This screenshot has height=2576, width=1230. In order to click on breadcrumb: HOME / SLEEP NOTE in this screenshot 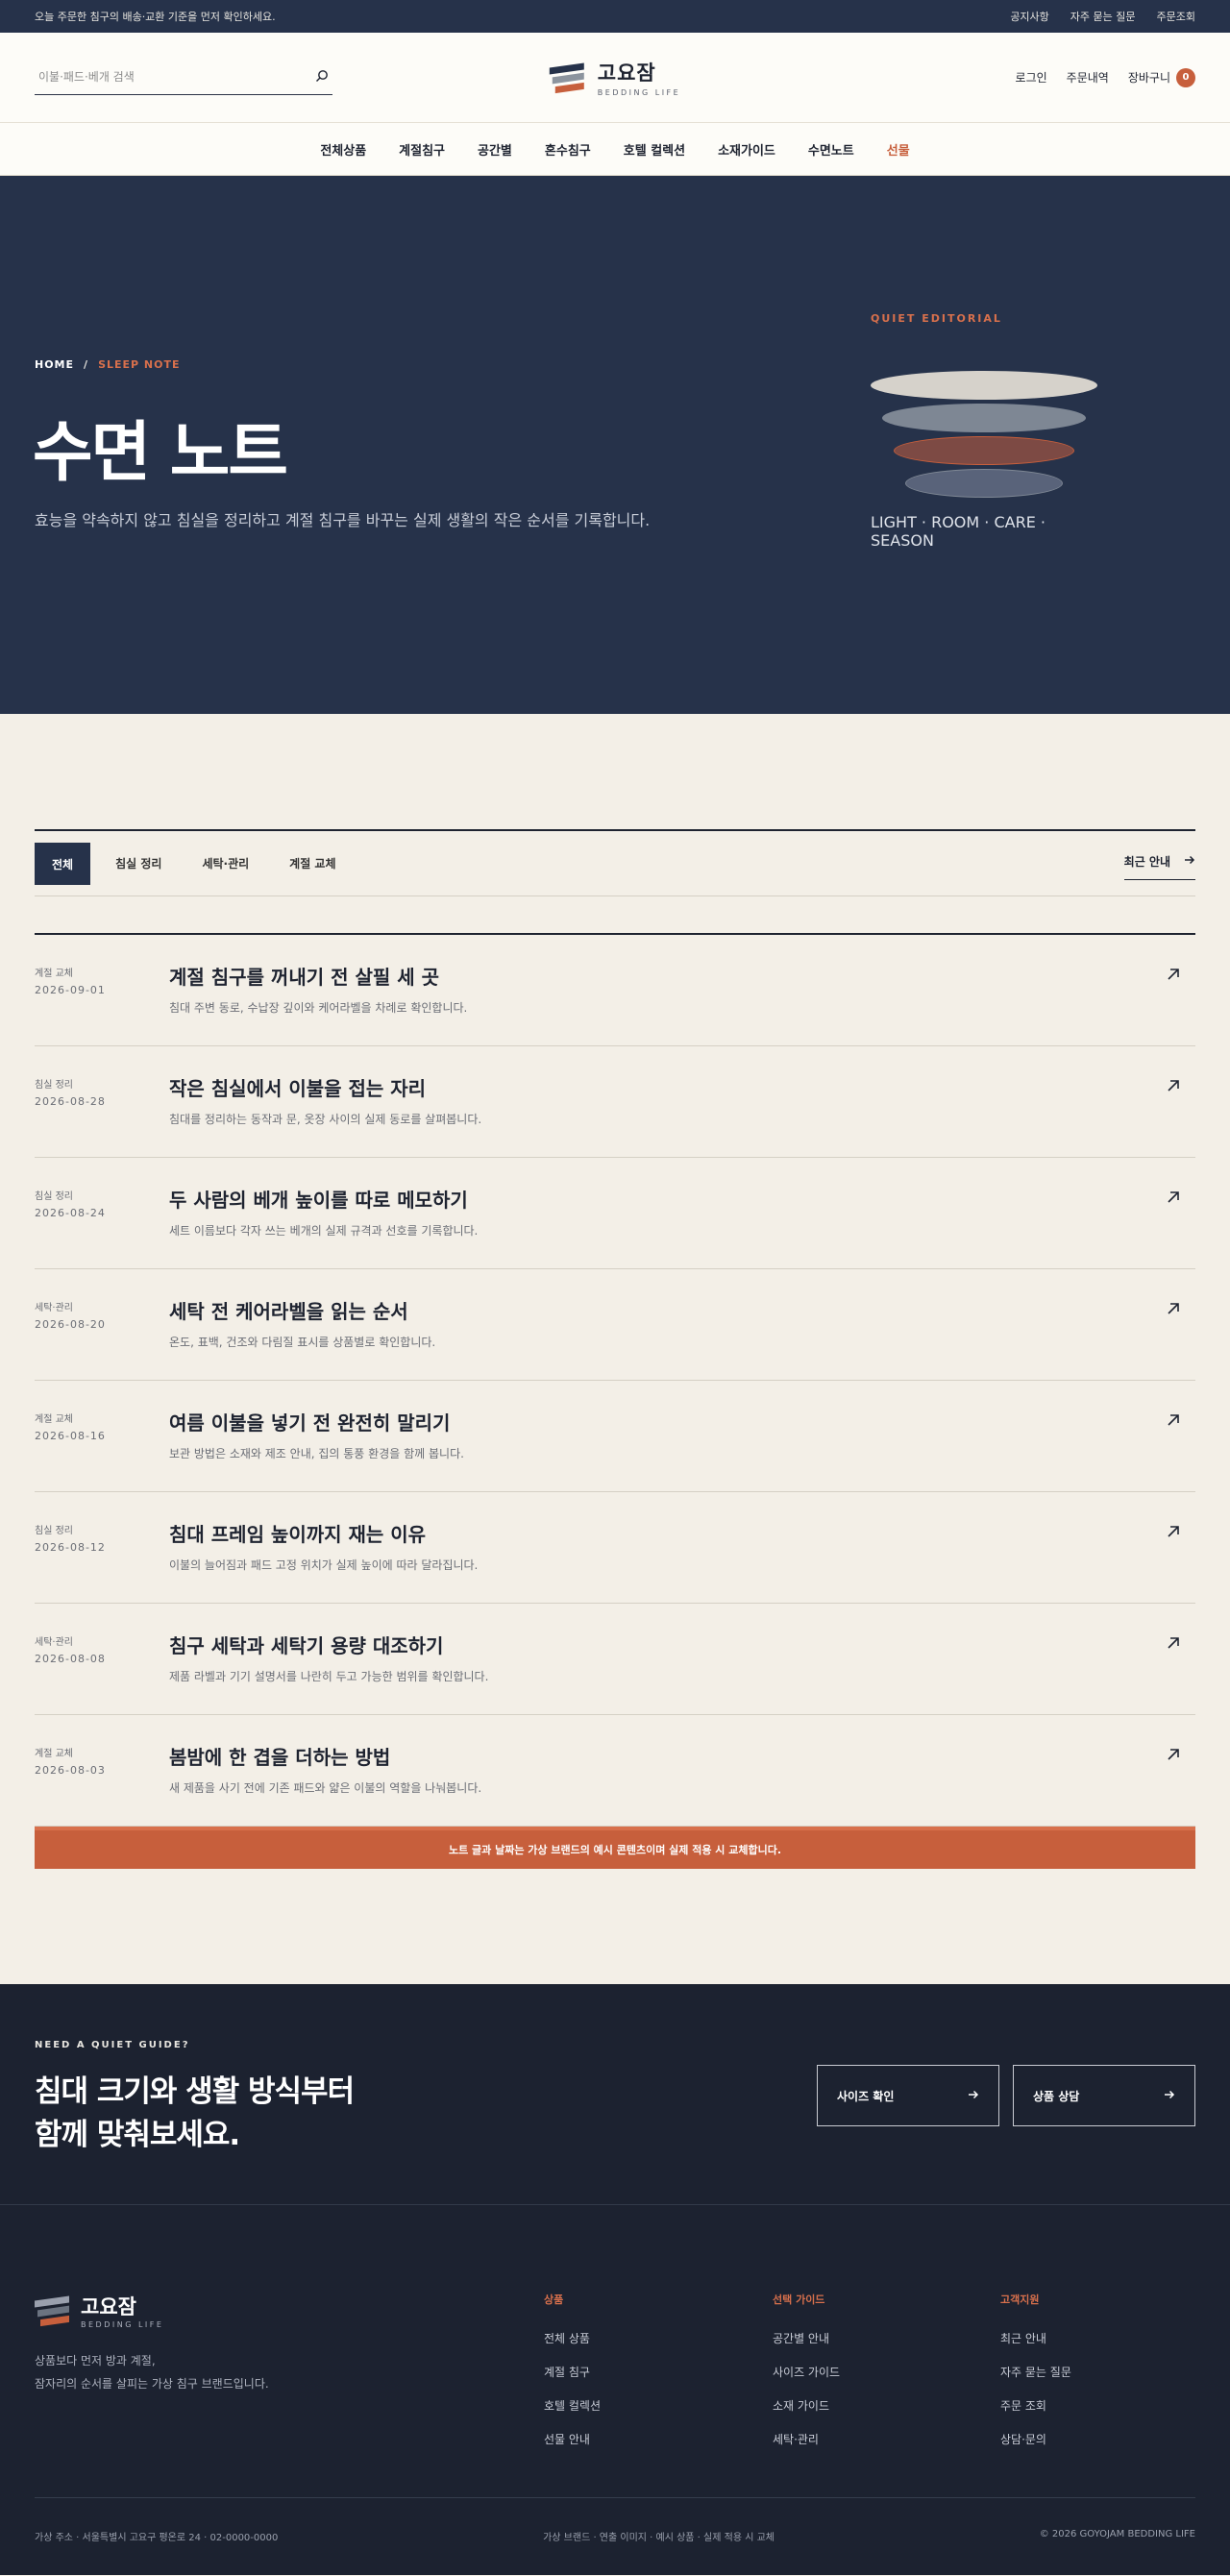, I will do `click(108, 364)`.